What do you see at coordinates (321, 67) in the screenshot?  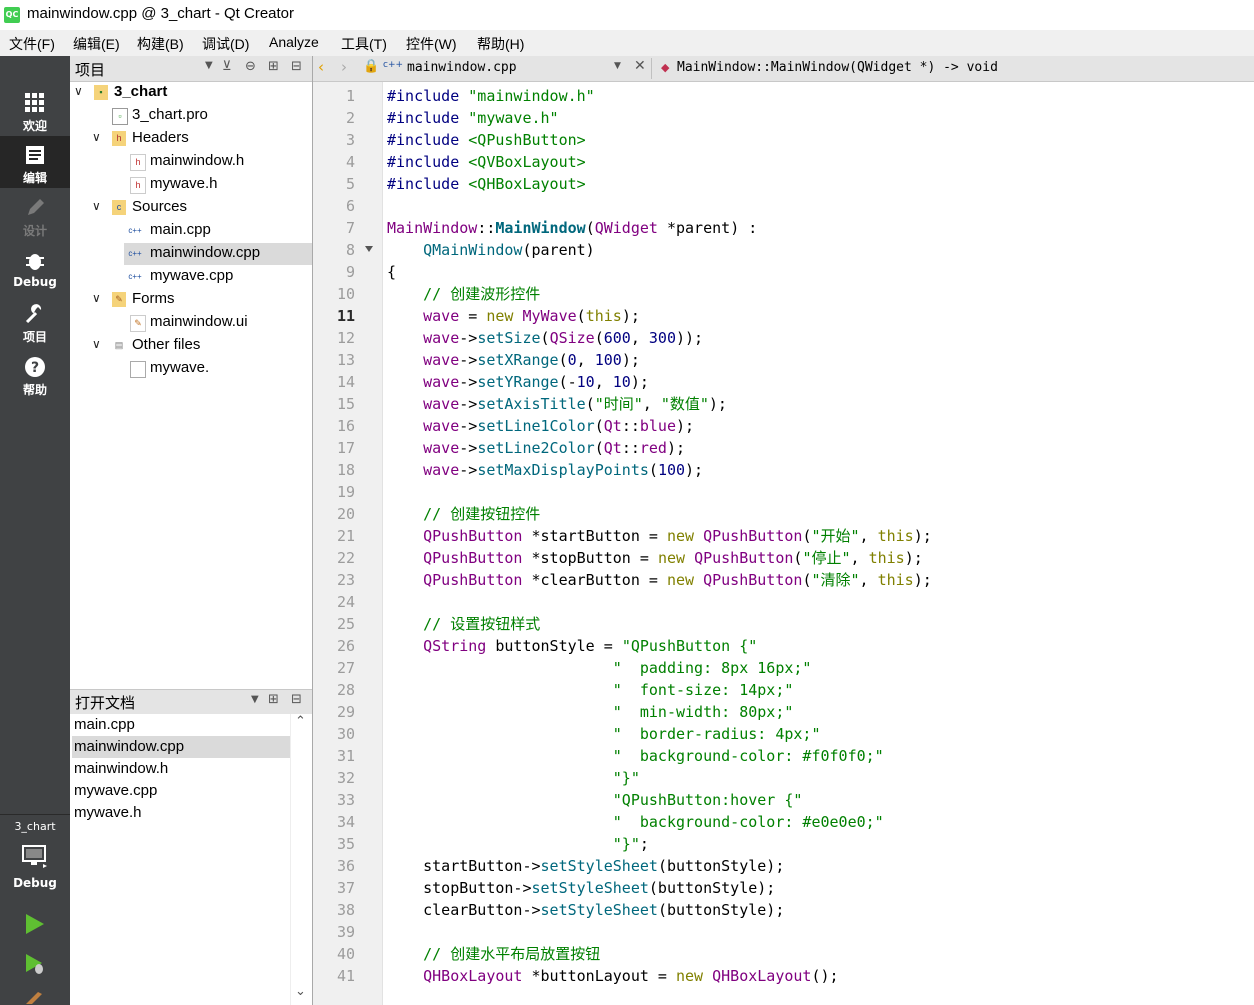 I see `back-arrow-icon: ‹` at bounding box center [321, 67].